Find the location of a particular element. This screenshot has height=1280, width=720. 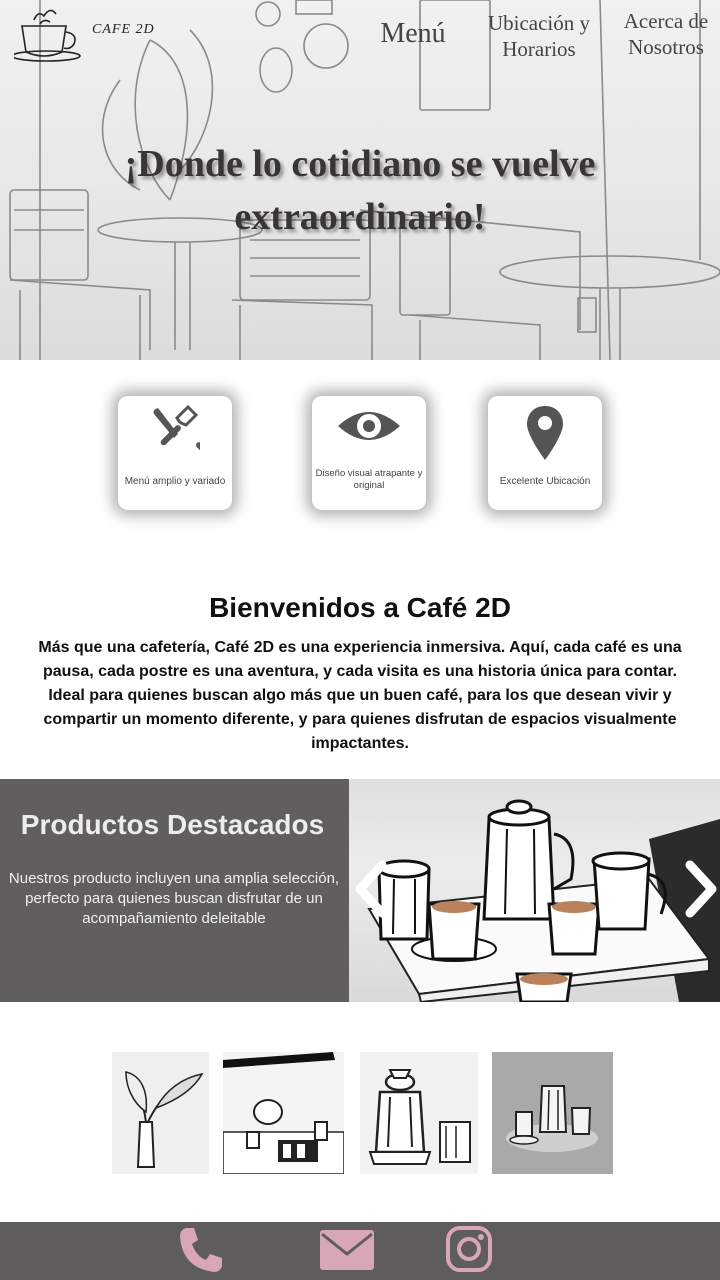

plant-vase-image is located at coordinates (164, 1119).